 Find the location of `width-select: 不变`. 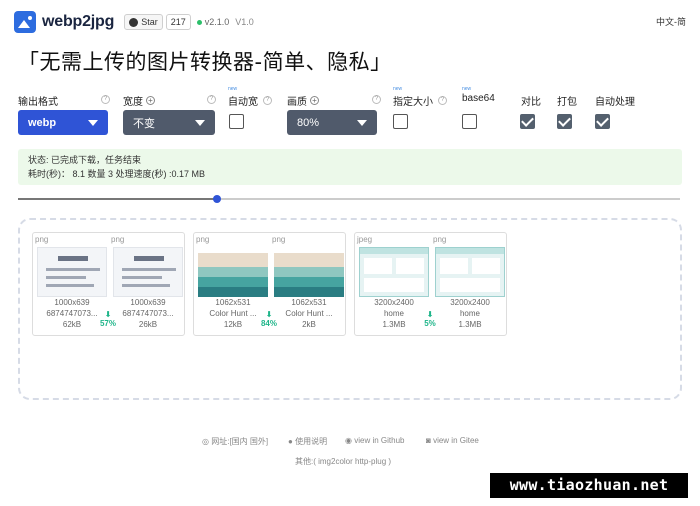

width-select: 不变 is located at coordinates (169, 122).